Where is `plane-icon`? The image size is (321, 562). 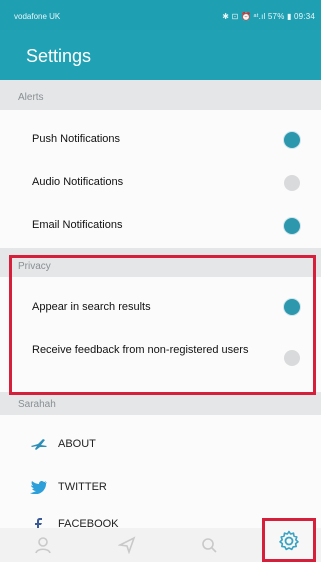 plane-icon is located at coordinates (39, 444).